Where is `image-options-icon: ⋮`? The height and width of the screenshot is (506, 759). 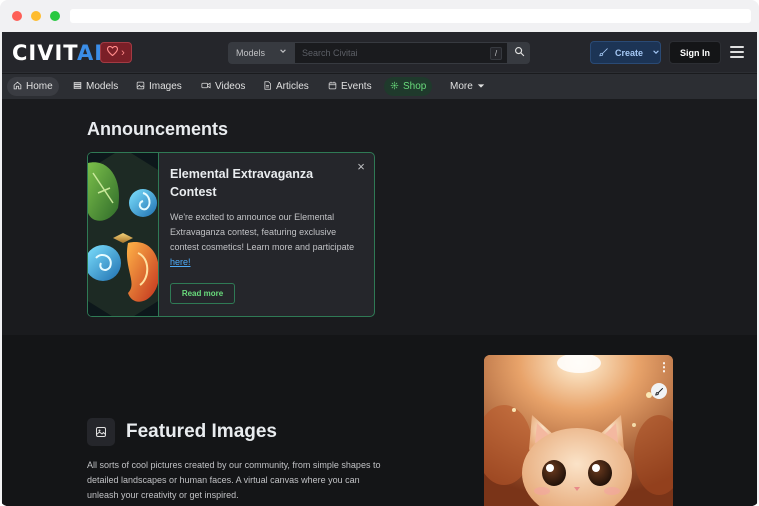 image-options-icon: ⋮ is located at coordinates (664, 367).